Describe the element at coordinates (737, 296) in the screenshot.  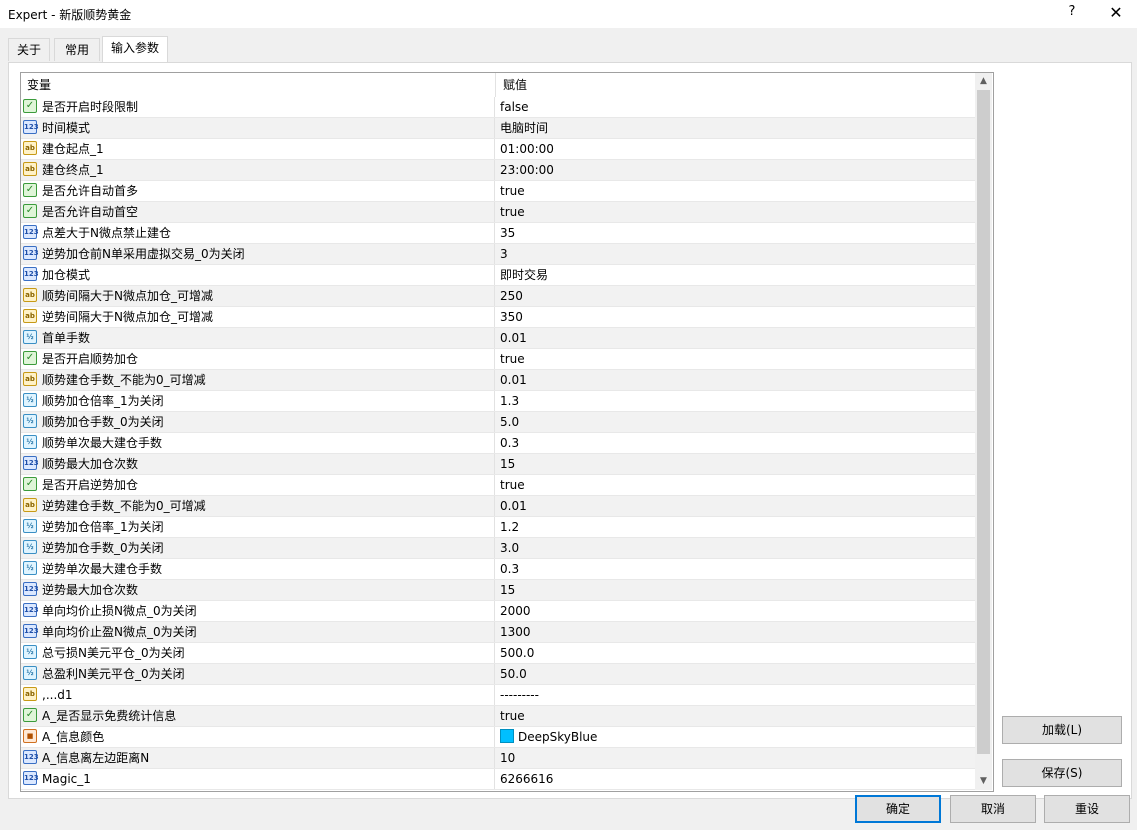
I see `value-cell: 250` at that location.